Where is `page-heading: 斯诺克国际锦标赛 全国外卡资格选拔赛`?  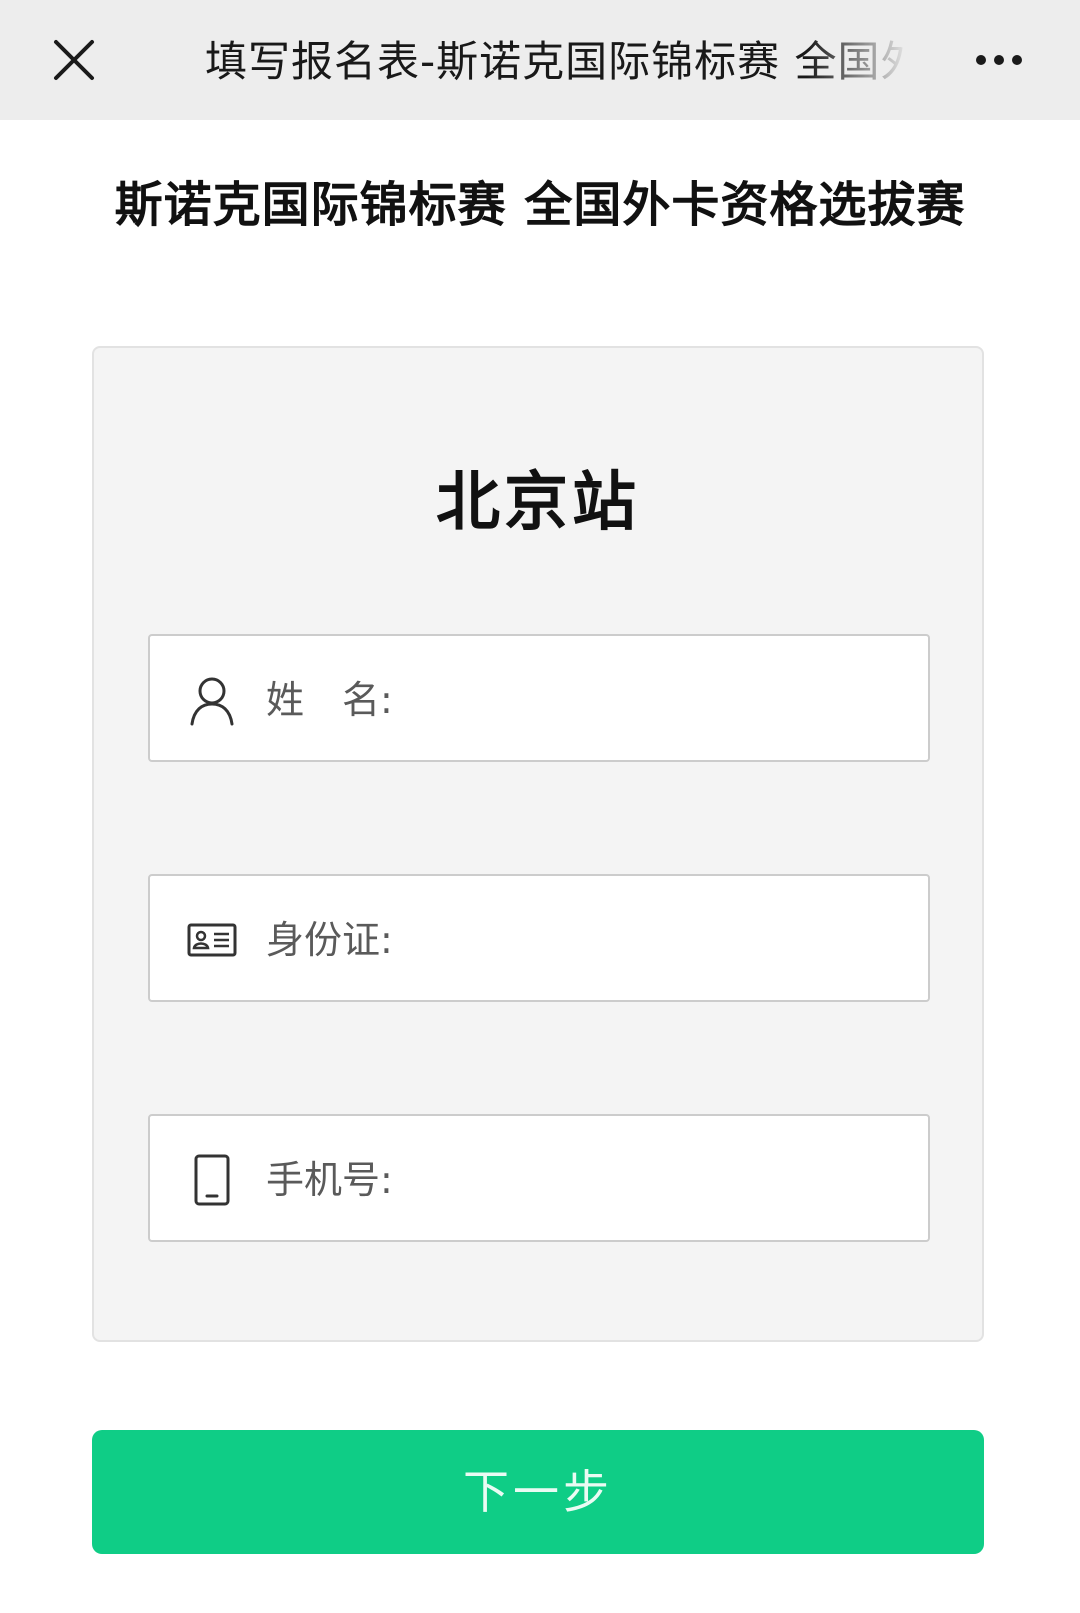
page-heading: 斯诺克国际锦标赛 全国外卡资格选拔赛 is located at coordinates (540, 205).